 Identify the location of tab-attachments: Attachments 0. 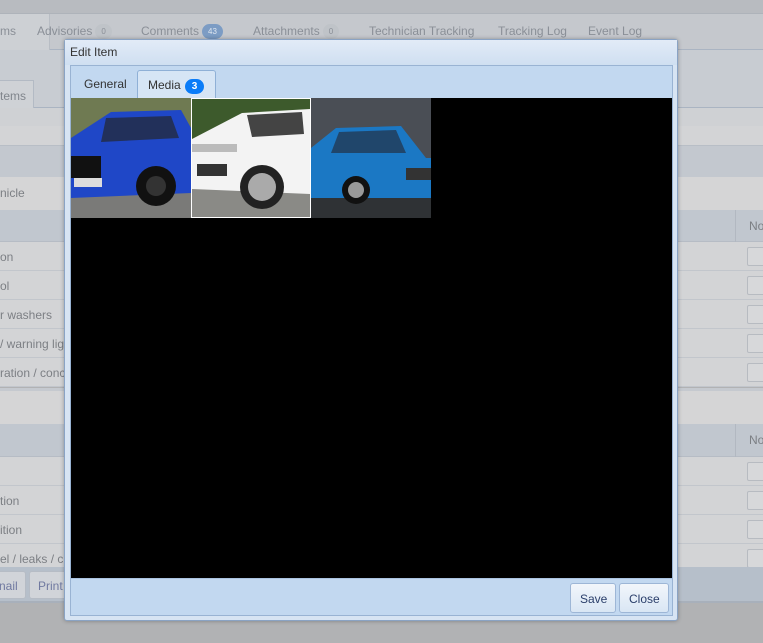
(296, 32).